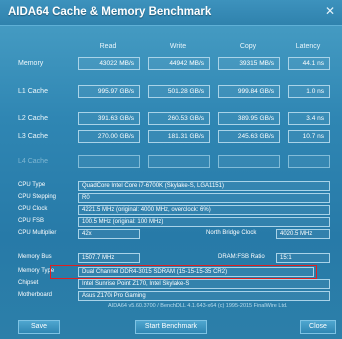  I want to click on window-title: AIDA64 Cache & Memory Benchmark, so click(110, 12).